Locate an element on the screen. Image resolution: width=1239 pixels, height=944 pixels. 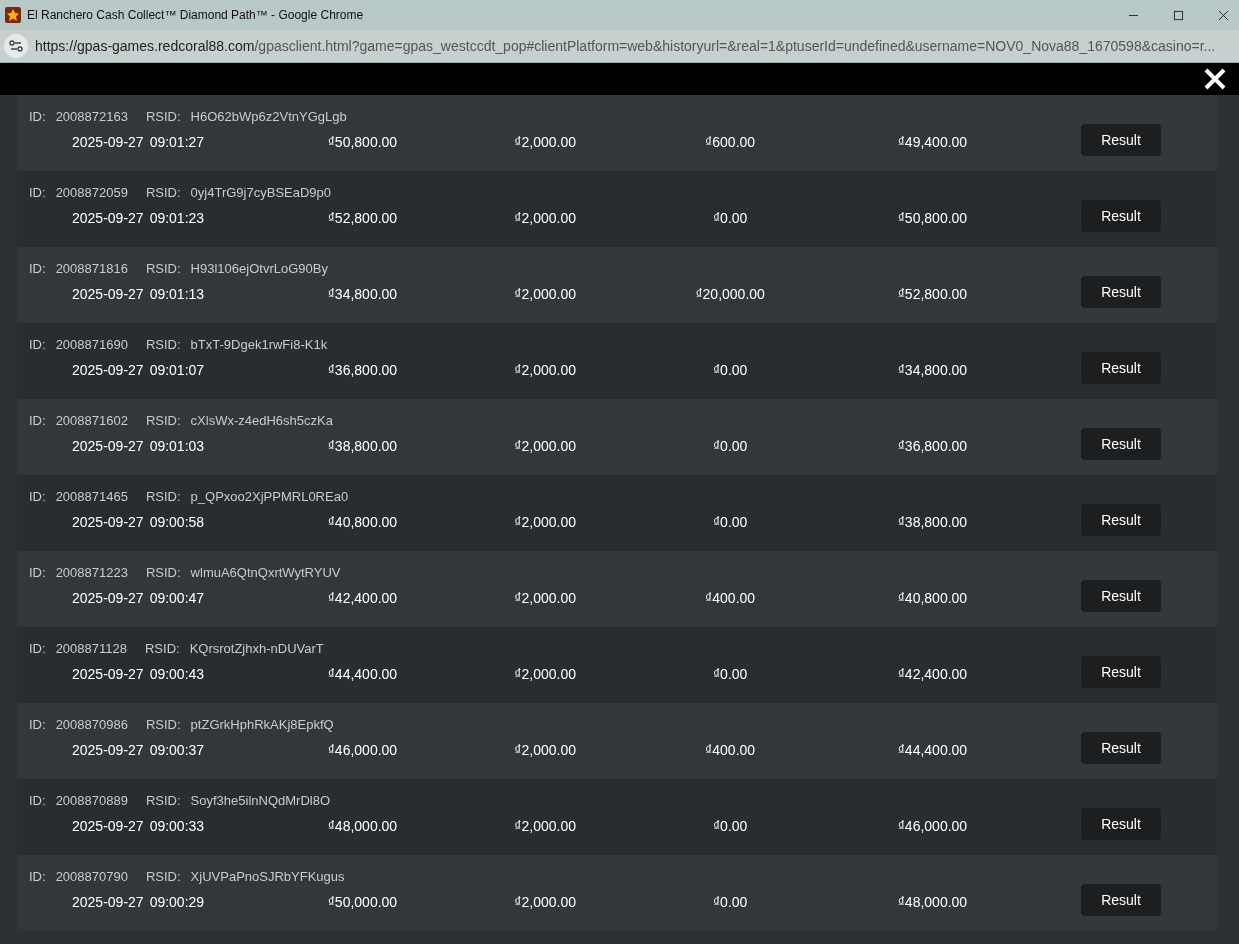
end-balance: ₫34,800.00 is located at coordinates (932, 370).